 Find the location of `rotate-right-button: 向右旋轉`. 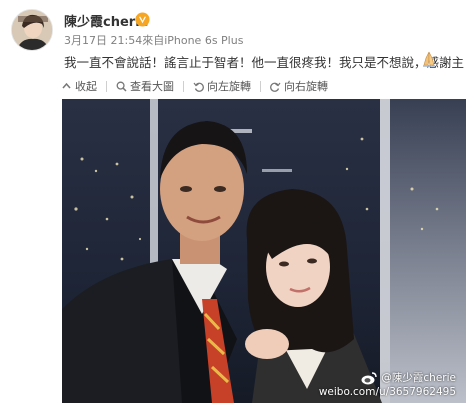

rotate-right-button: 向右旋轉 is located at coordinates (299, 86).